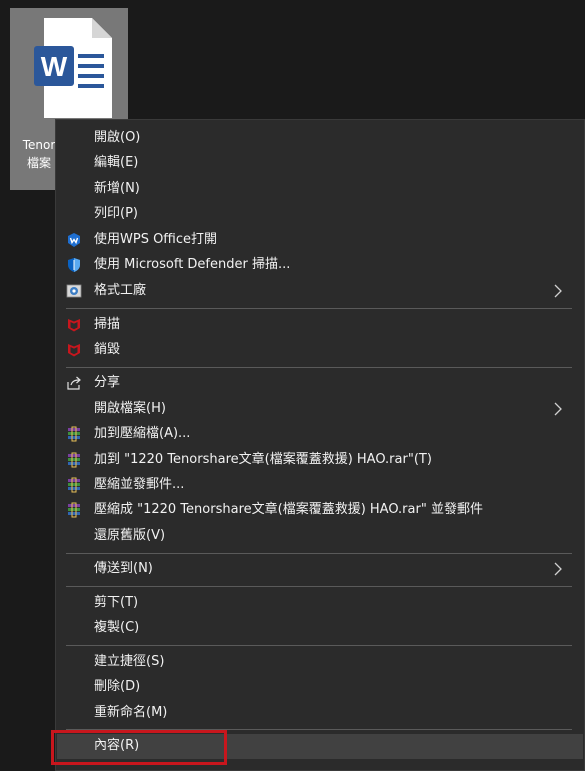 The height and width of the screenshot is (771, 585). What do you see at coordinates (320, 291) in the screenshot?
I see `menu-item-format-factory: 格式工廠` at bounding box center [320, 291].